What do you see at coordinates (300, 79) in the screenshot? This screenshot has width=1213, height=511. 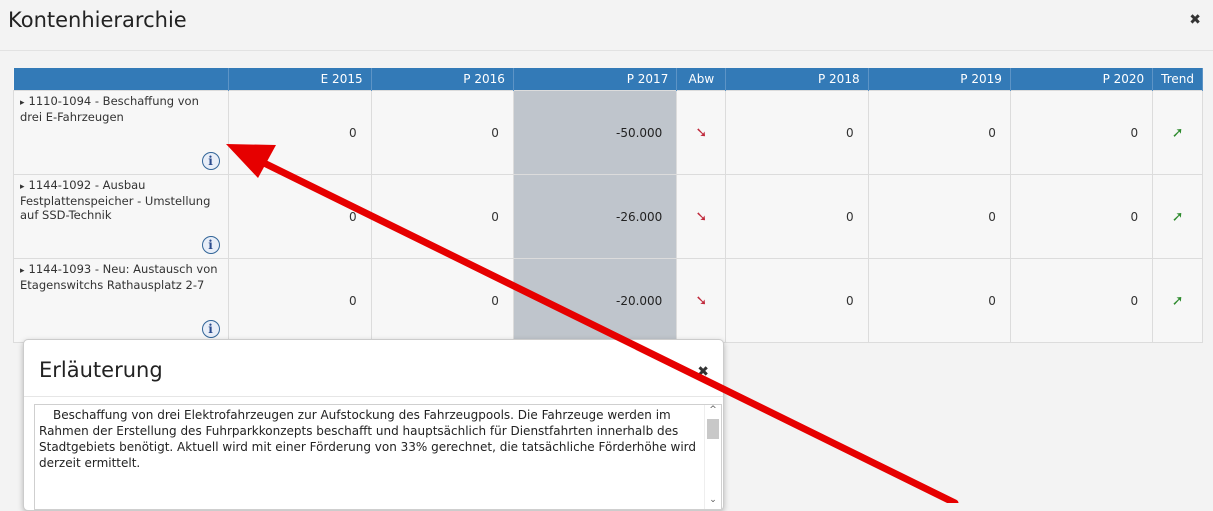 I see `column-header-e2015: E 2015` at bounding box center [300, 79].